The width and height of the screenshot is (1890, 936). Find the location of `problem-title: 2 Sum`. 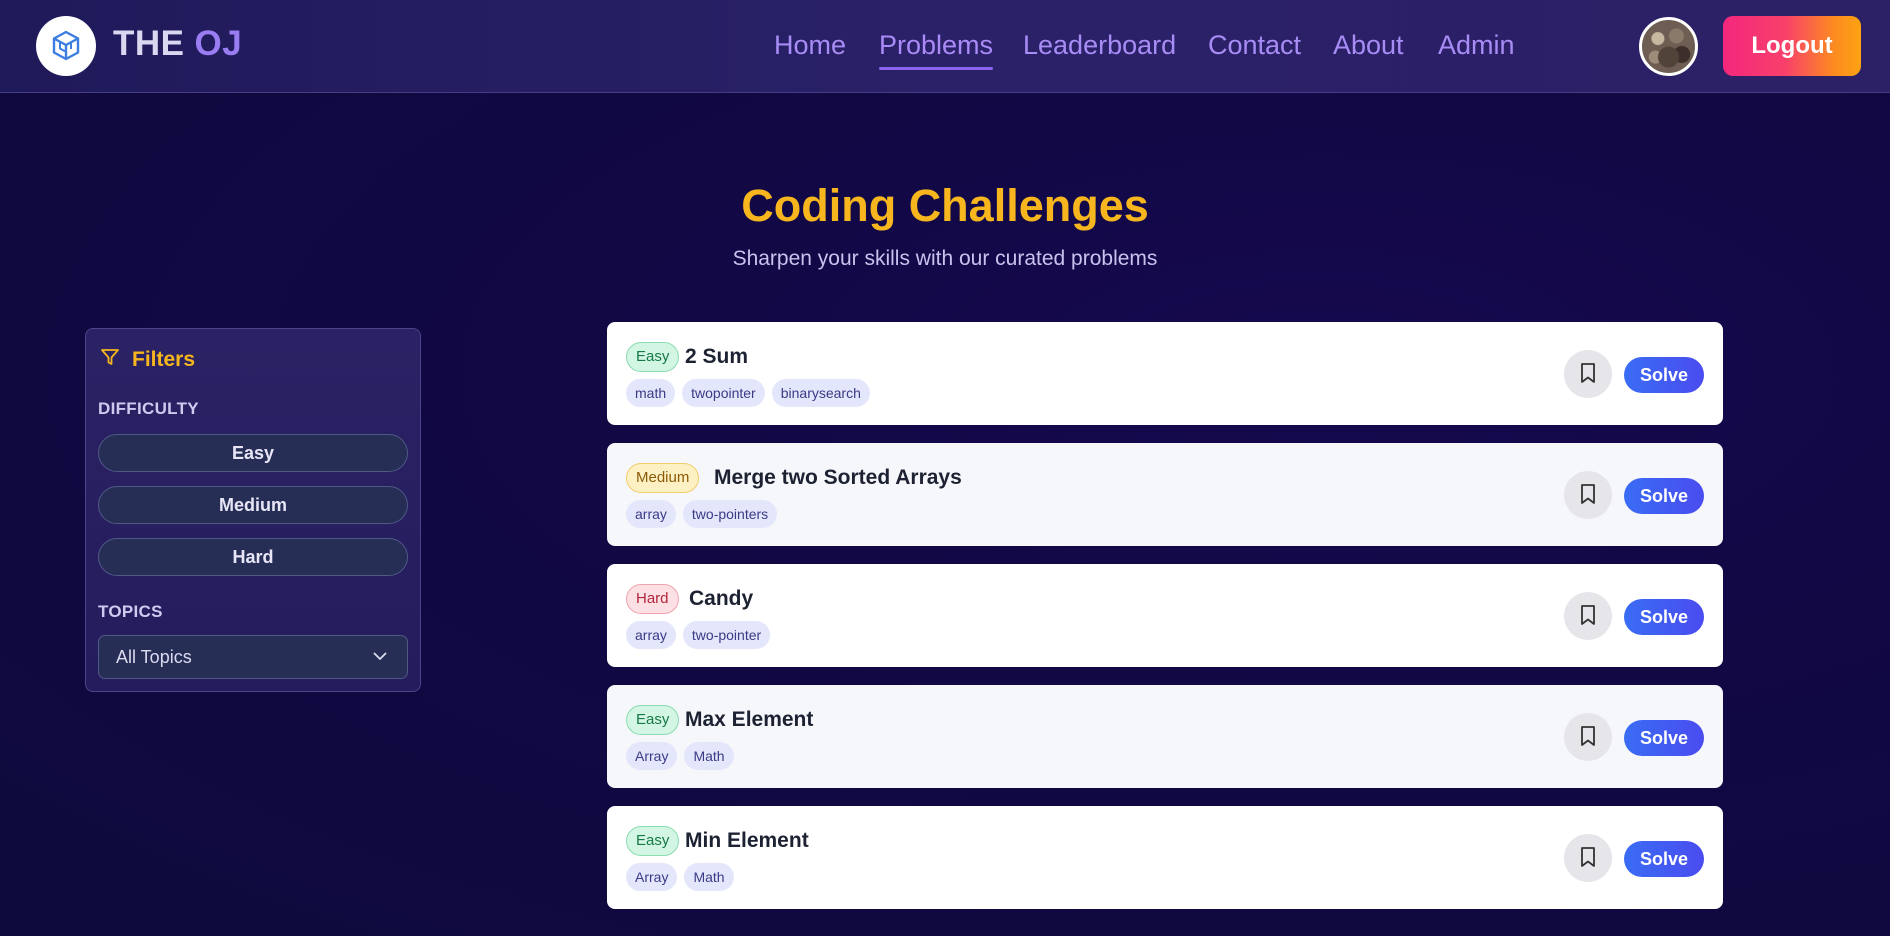

problem-title: 2 Sum is located at coordinates (716, 357).